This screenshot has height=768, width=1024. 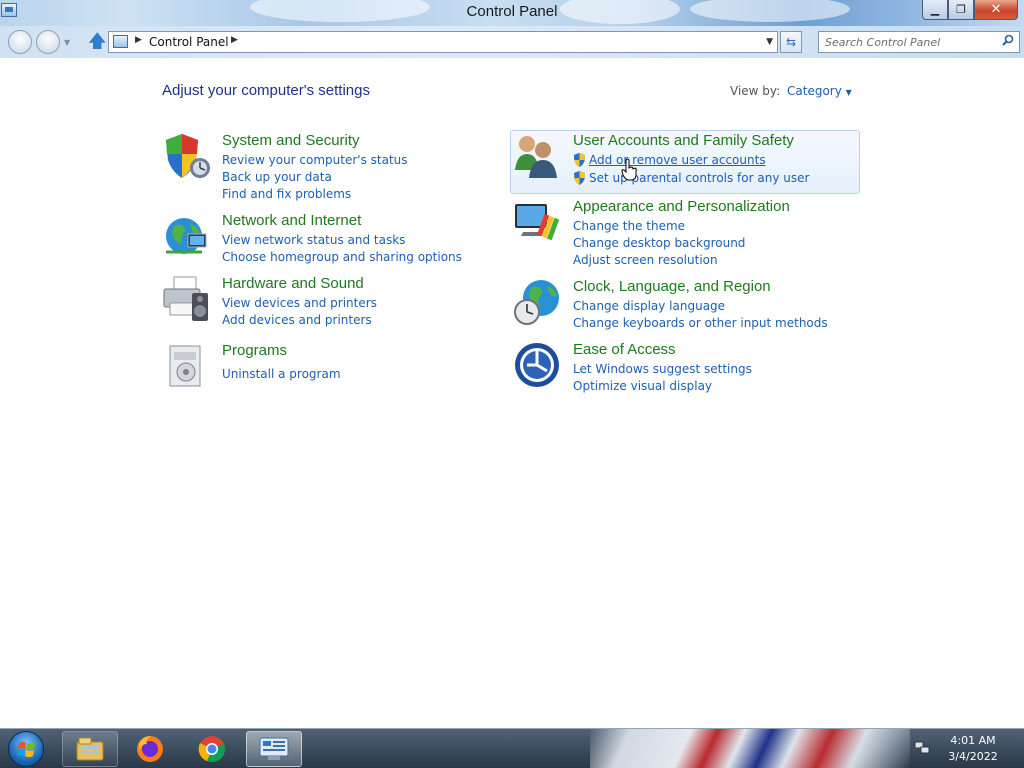 I want to click on taskbar-windows-explorer, so click(x=90, y=749).